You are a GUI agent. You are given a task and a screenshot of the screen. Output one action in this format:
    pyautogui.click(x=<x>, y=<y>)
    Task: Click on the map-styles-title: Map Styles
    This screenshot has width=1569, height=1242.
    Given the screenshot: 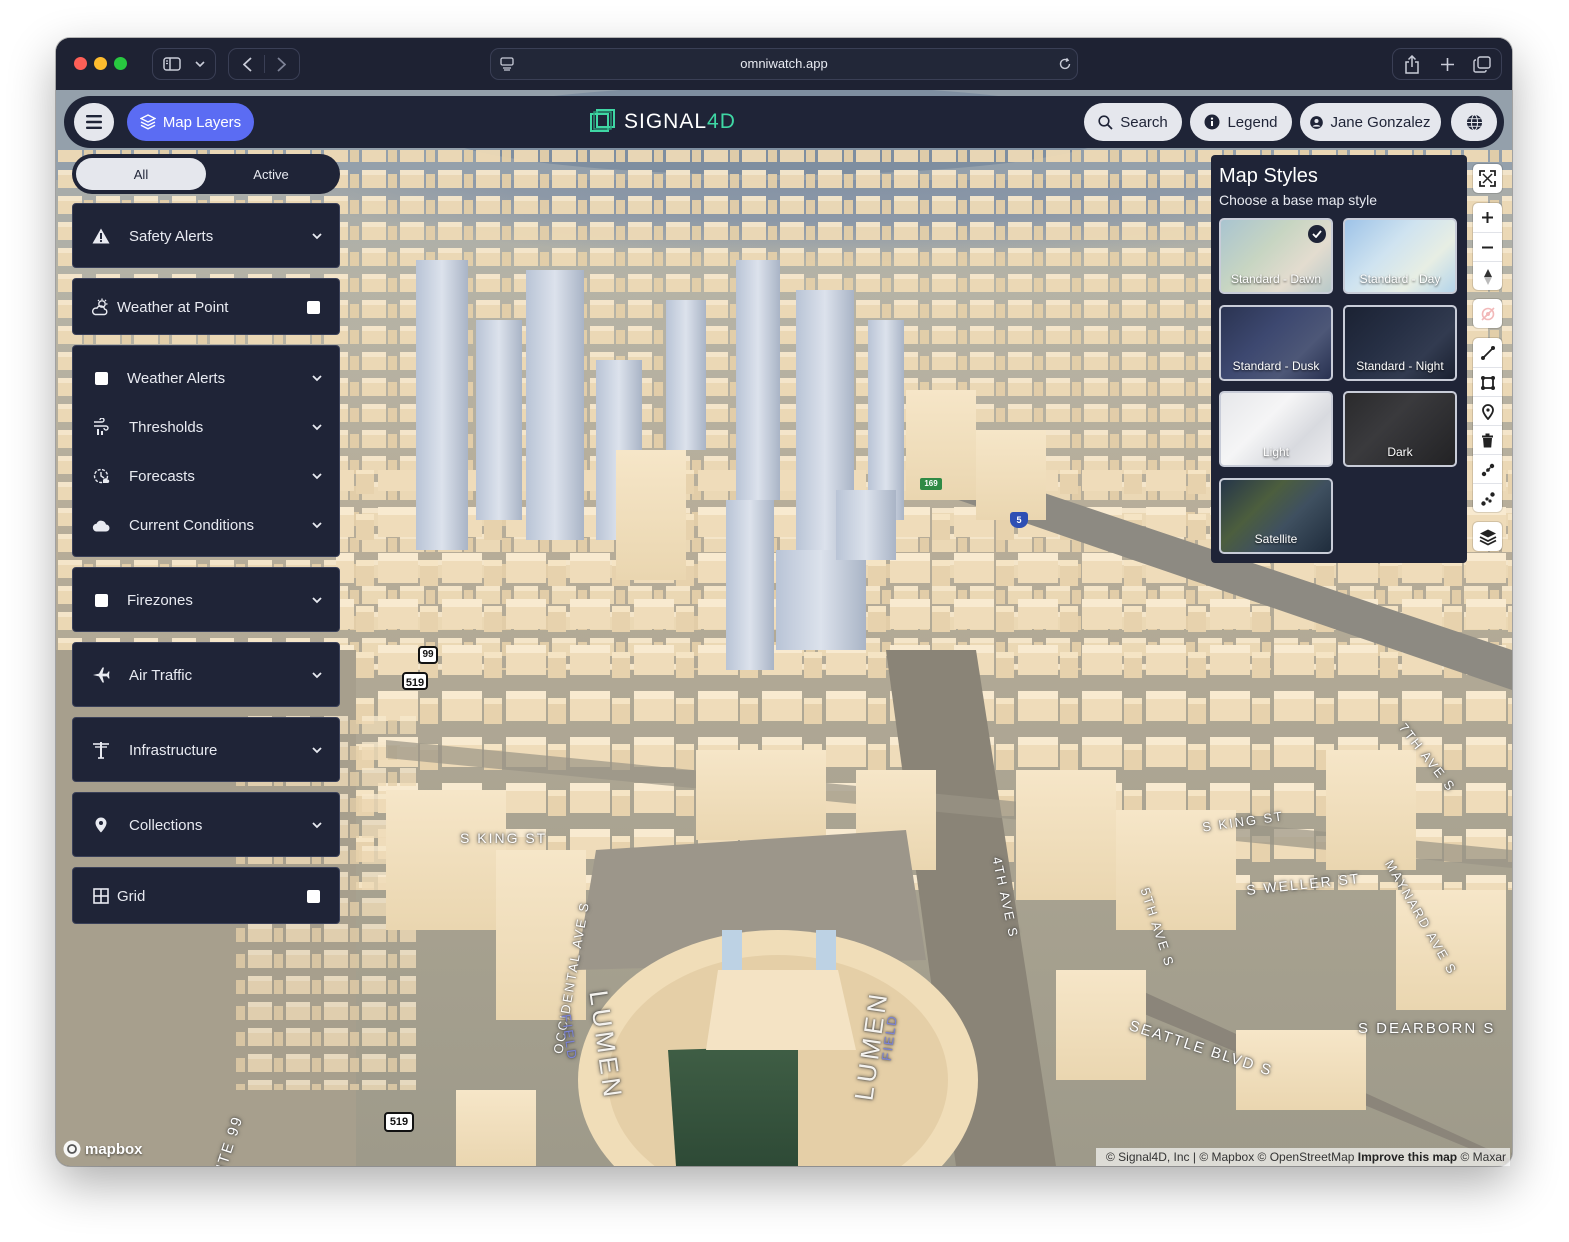 What is the action you would take?
    pyautogui.click(x=1268, y=176)
    